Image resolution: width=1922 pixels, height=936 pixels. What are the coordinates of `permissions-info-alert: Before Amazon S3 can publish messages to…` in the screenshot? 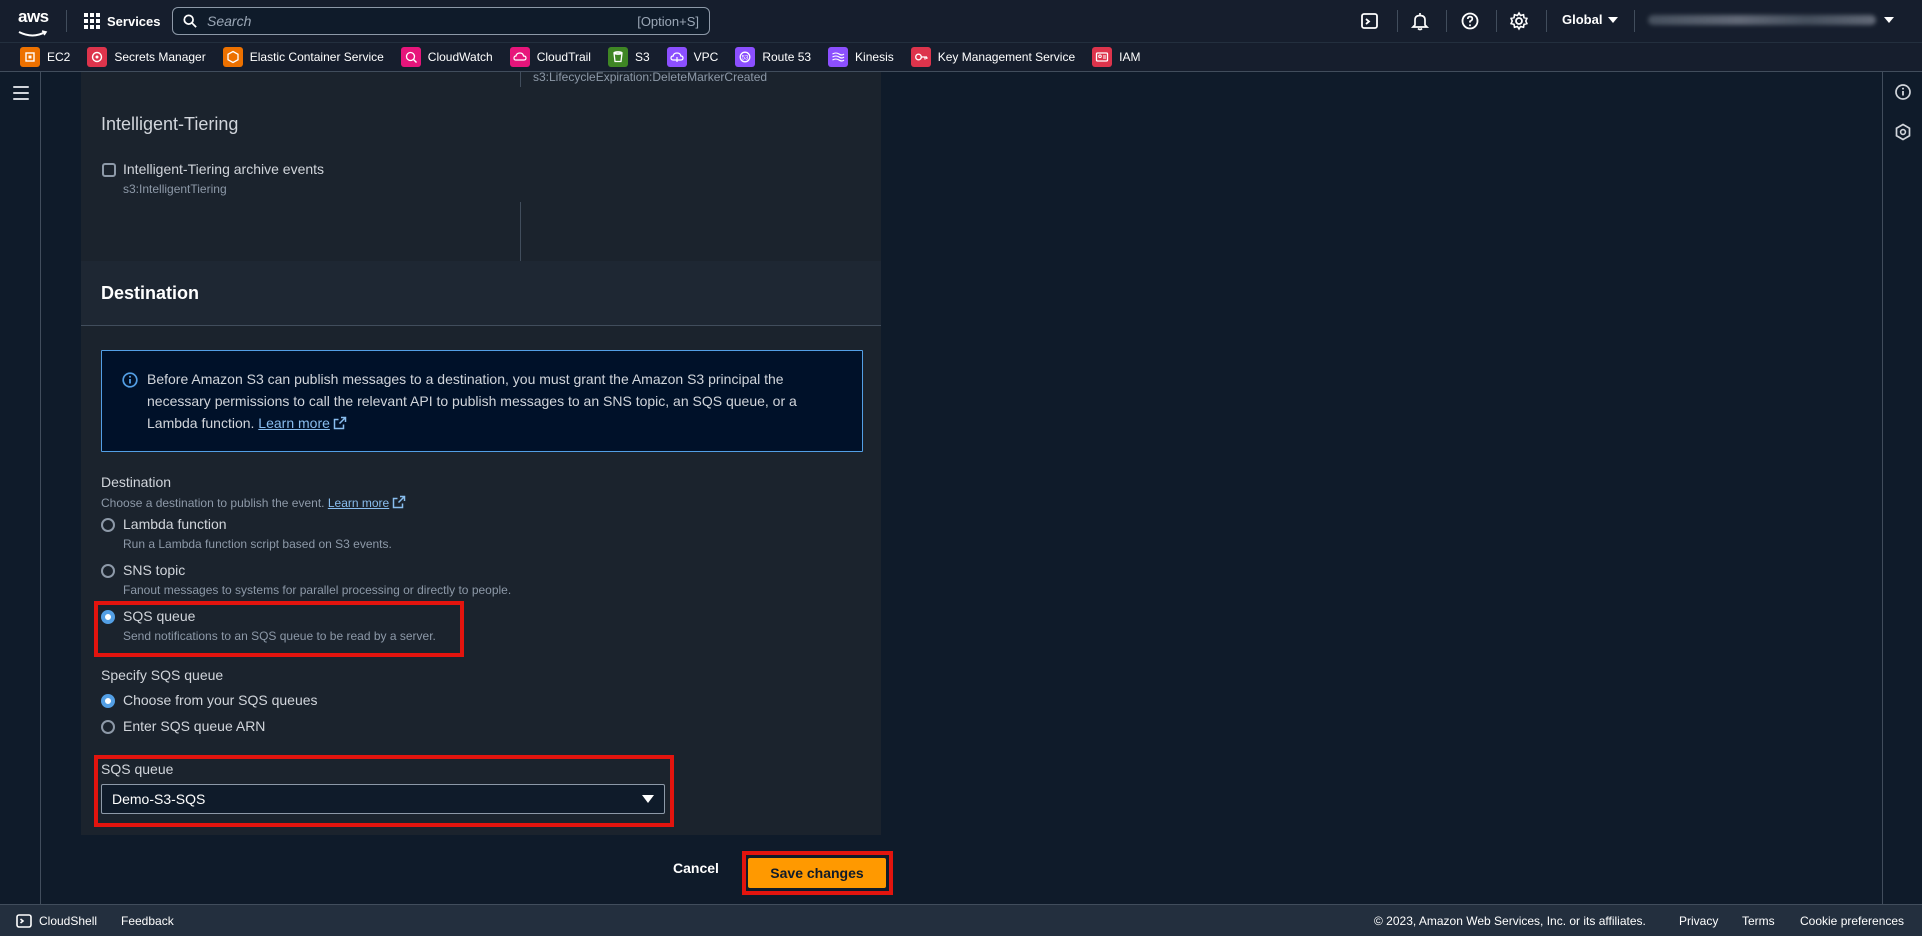 It's located at (482, 401).